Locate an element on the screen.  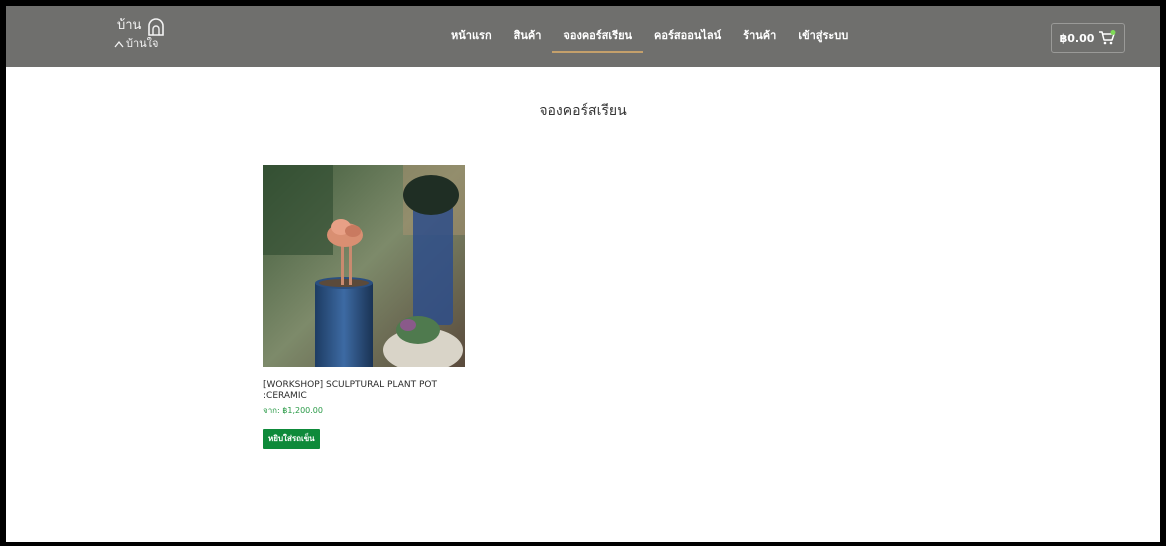
add-to-cart-button: หยิบใส่รถเข็น is located at coordinates (291, 439).